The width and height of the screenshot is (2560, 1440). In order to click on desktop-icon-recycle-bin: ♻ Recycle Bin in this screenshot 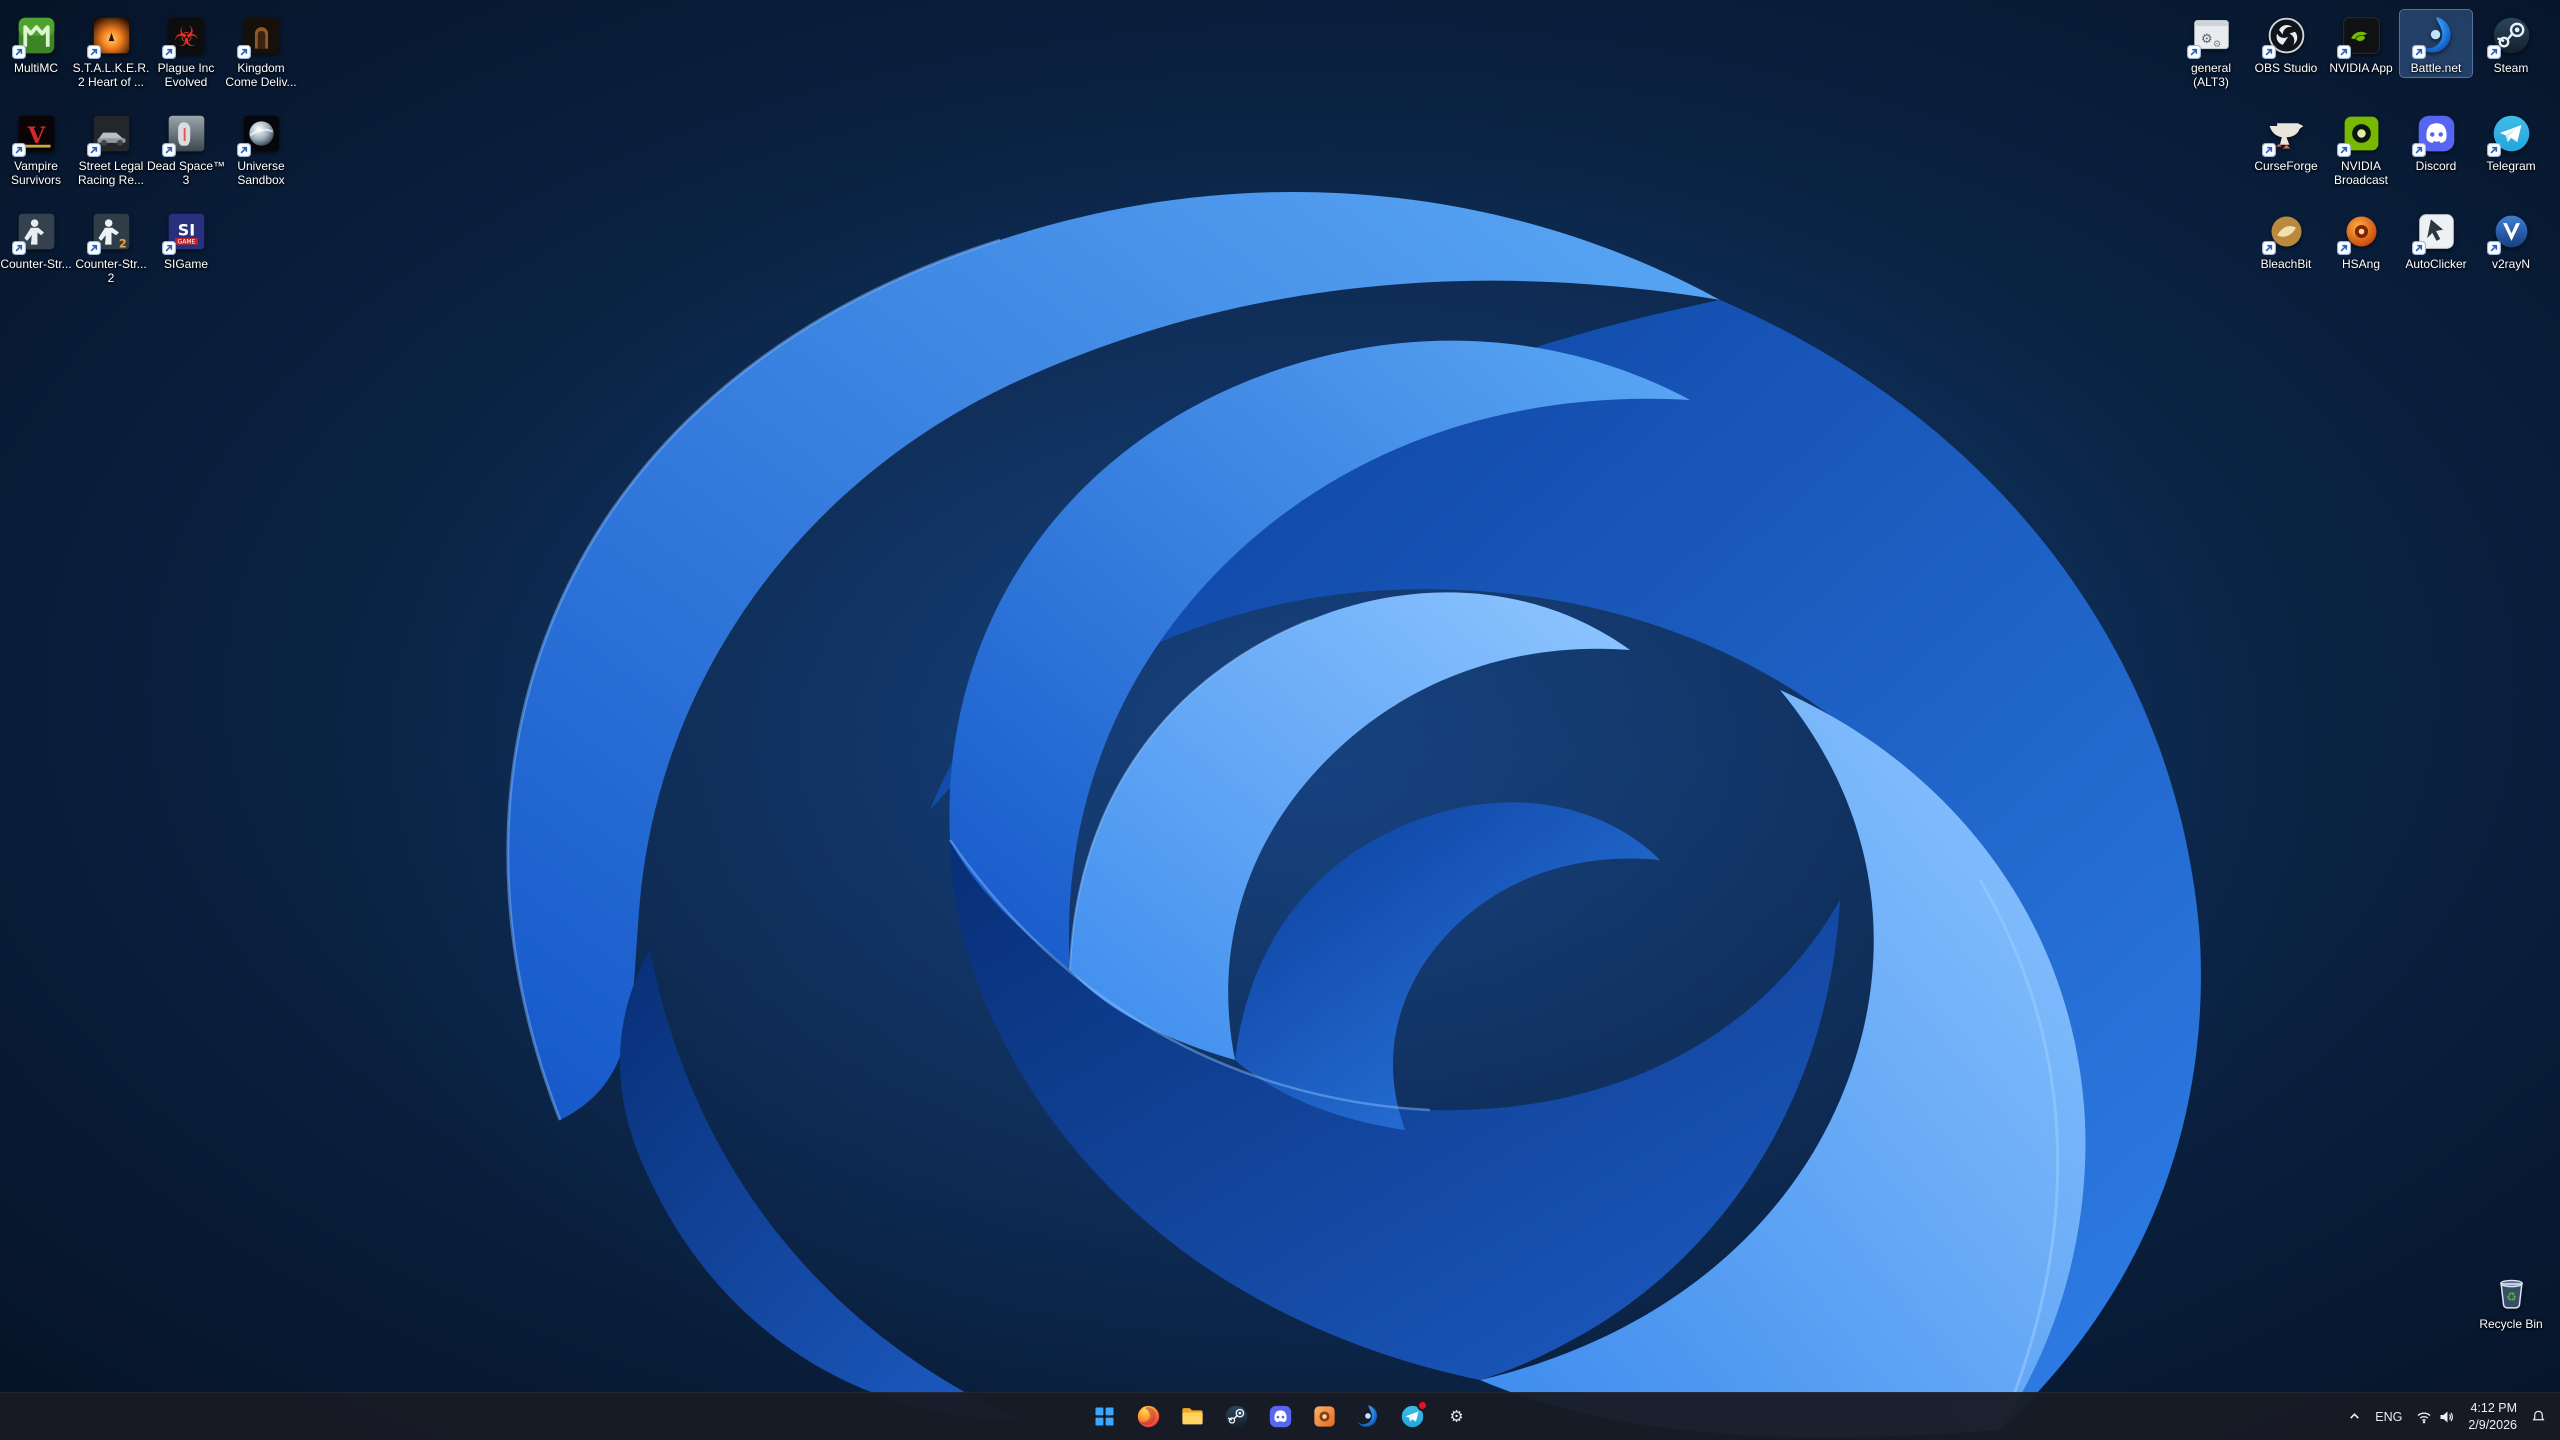, I will do `click(2511, 1299)`.